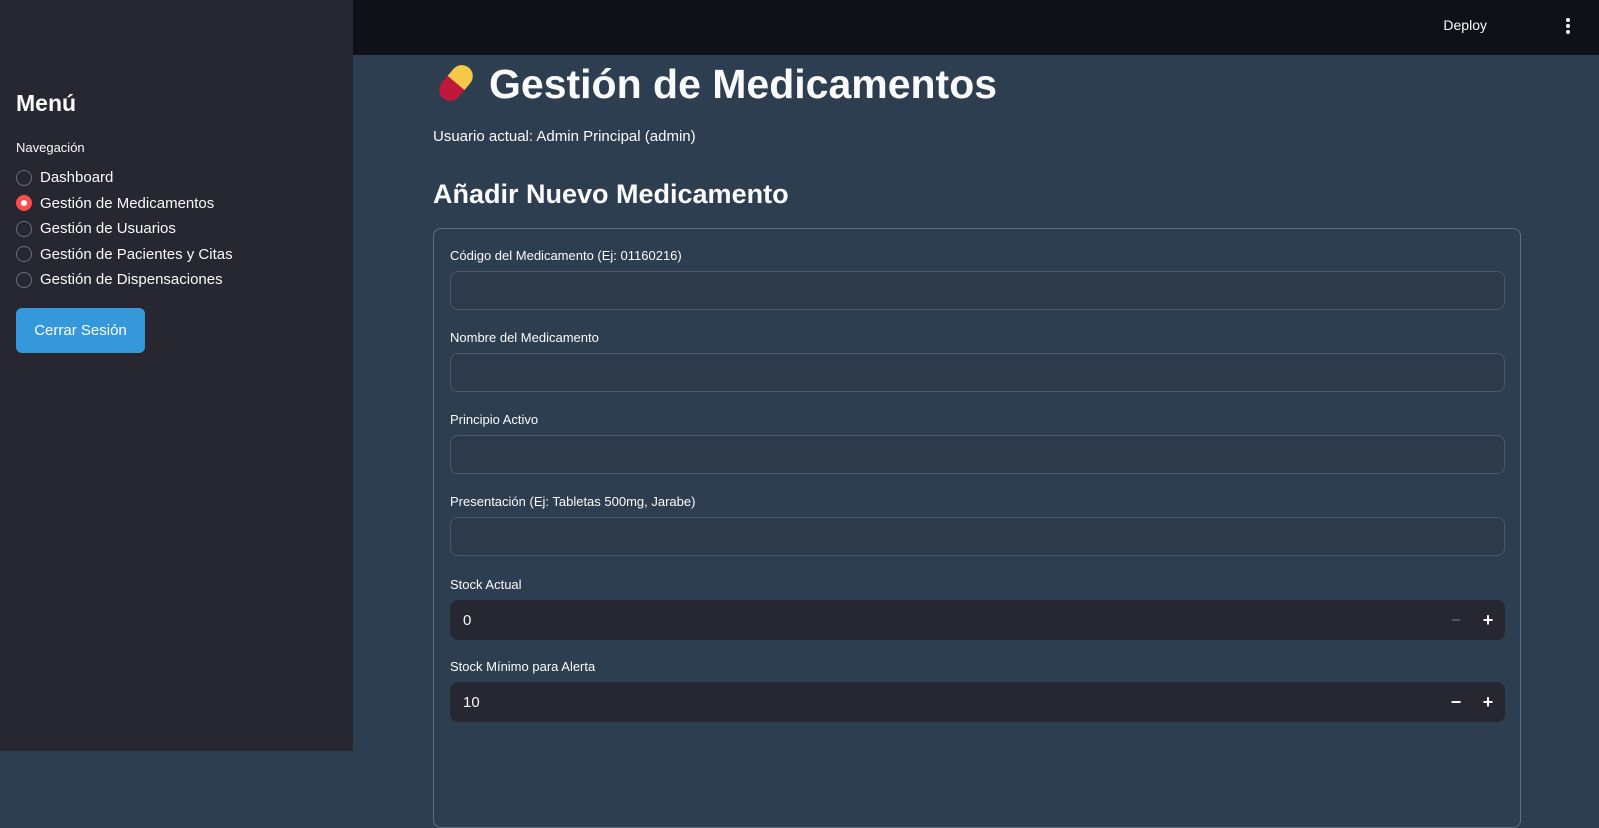 This screenshot has width=1599, height=828. Describe the element at coordinates (1488, 620) in the screenshot. I see `stock-actual-increment-button: +` at that location.